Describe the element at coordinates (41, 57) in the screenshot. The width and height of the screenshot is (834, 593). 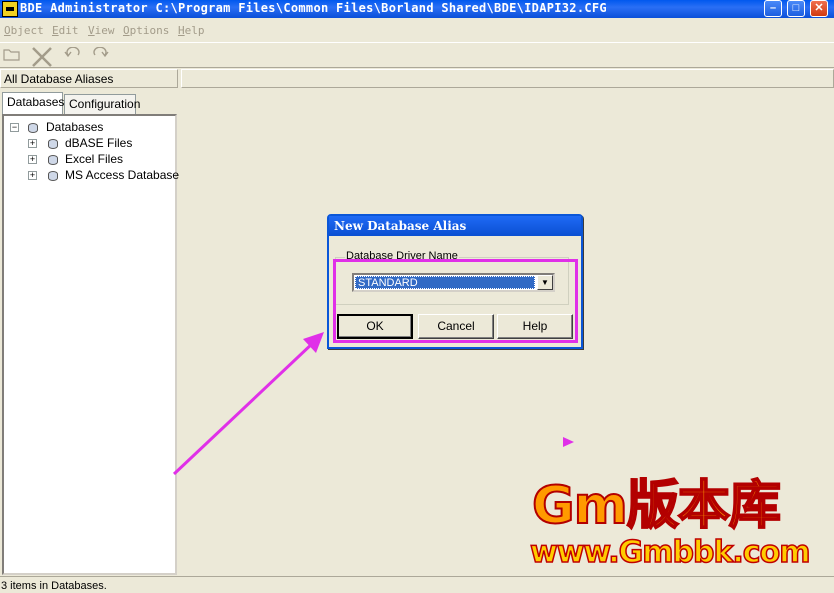
I see `delete-icon` at that location.